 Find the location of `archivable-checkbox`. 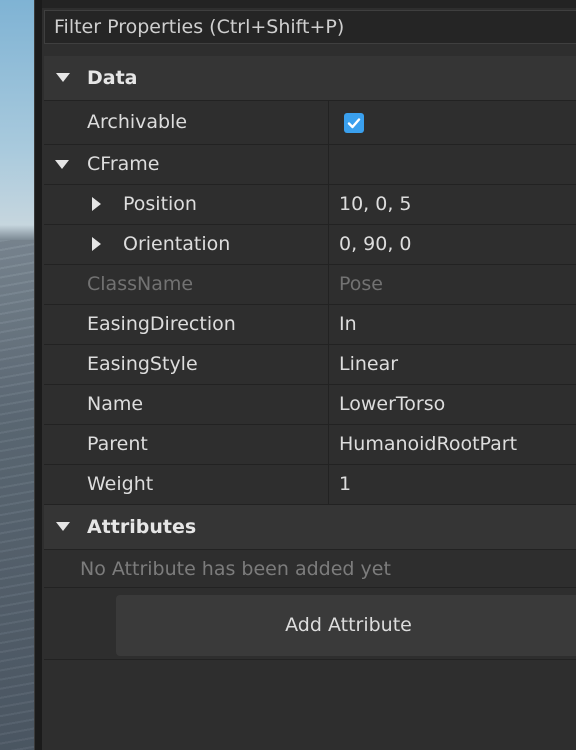

archivable-checkbox is located at coordinates (354, 123).